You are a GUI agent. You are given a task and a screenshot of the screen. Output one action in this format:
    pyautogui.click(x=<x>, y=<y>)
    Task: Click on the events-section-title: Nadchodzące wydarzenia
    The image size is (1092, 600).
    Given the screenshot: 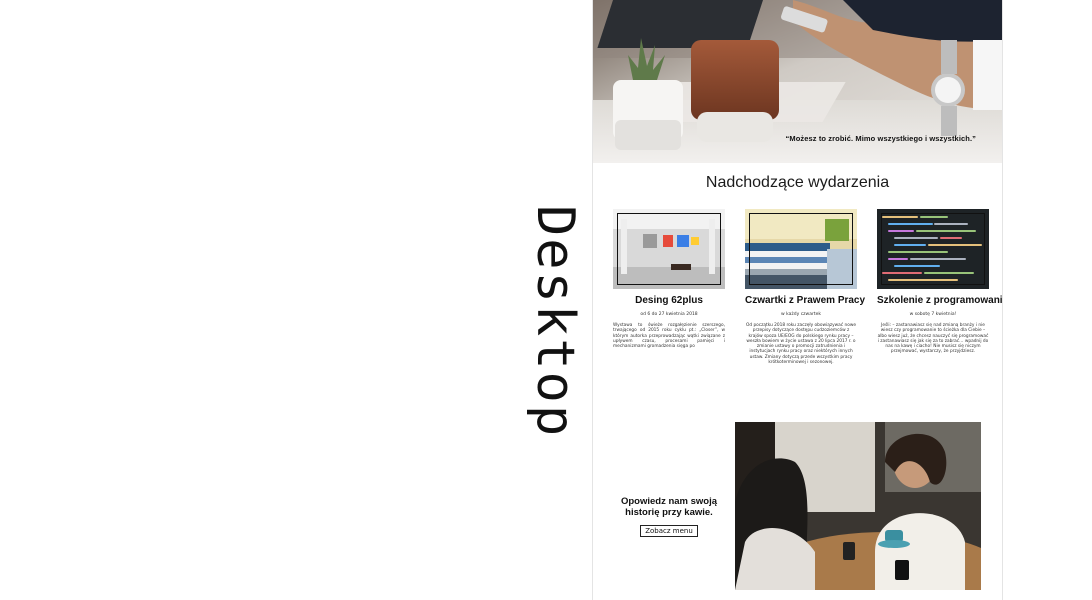 What is the action you would take?
    pyautogui.click(x=797, y=182)
    